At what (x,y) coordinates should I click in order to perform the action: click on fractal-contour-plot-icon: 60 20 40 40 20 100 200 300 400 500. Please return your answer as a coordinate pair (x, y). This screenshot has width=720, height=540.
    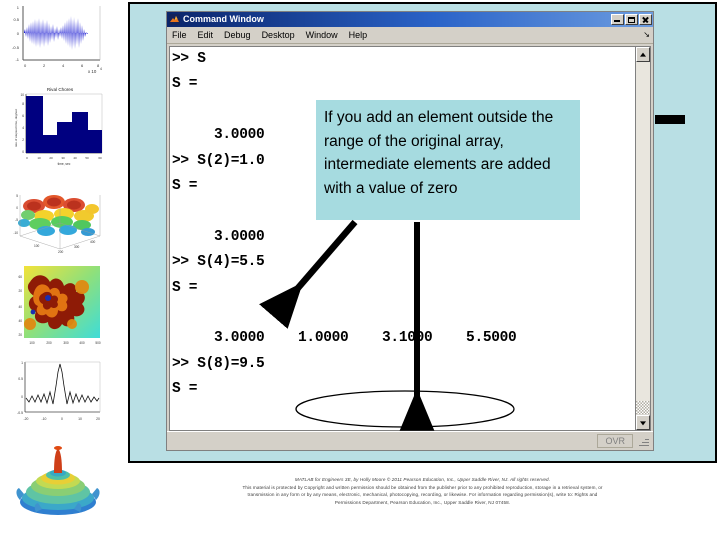
    Looking at the image, I should click on (58, 308).